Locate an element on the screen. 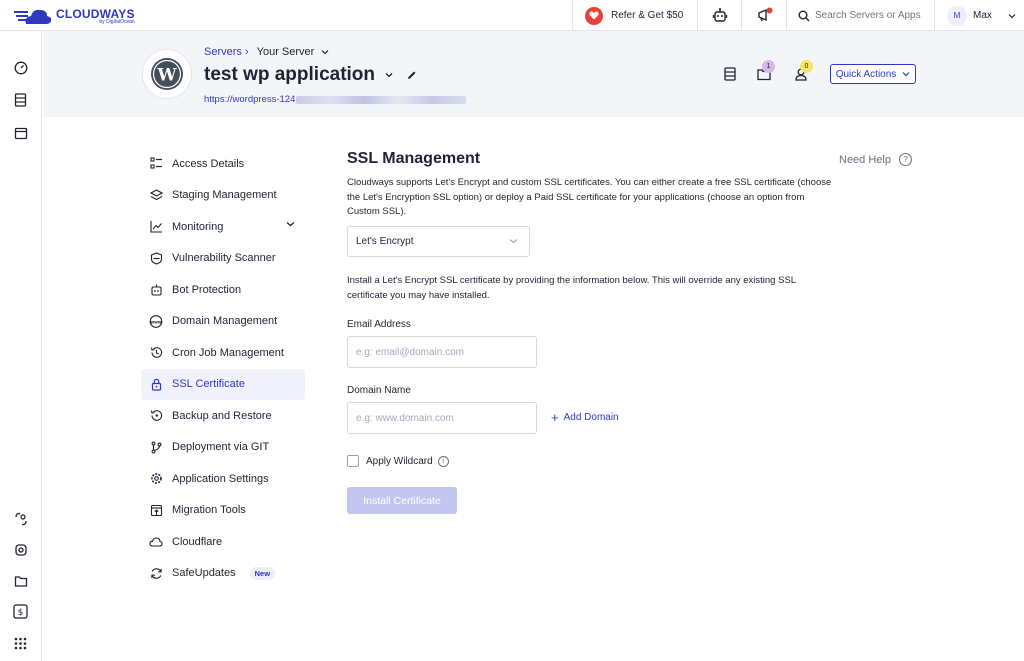 This screenshot has width=1024, height=661. lock-icon is located at coordinates (156, 384).